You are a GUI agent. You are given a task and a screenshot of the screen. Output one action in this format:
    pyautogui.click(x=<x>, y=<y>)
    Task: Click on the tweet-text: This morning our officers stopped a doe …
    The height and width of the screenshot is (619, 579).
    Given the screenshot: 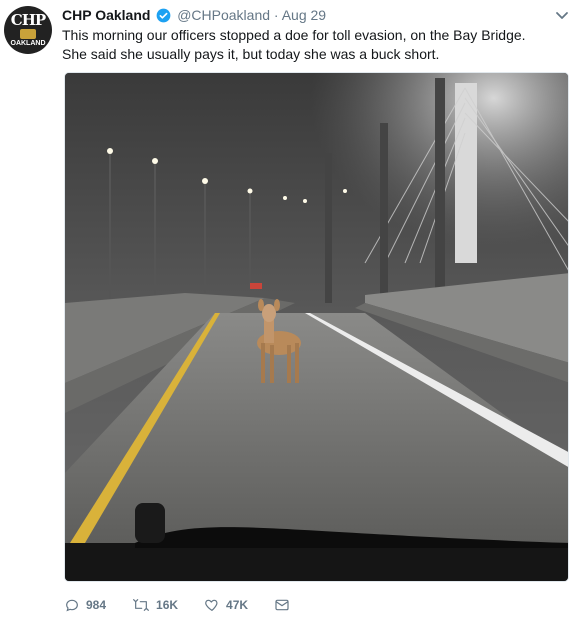 What is the action you would take?
    pyautogui.click(x=312, y=45)
    